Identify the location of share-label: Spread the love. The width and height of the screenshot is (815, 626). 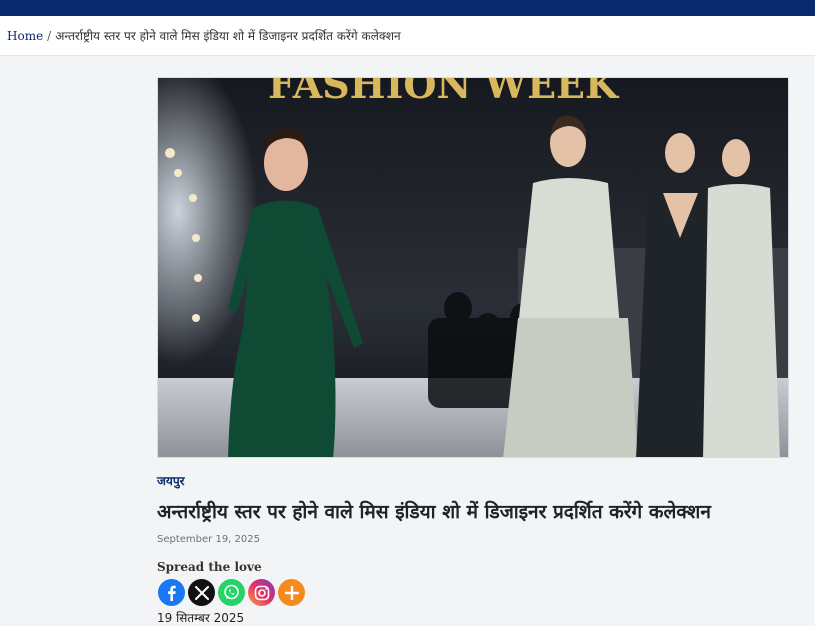
(209, 567).